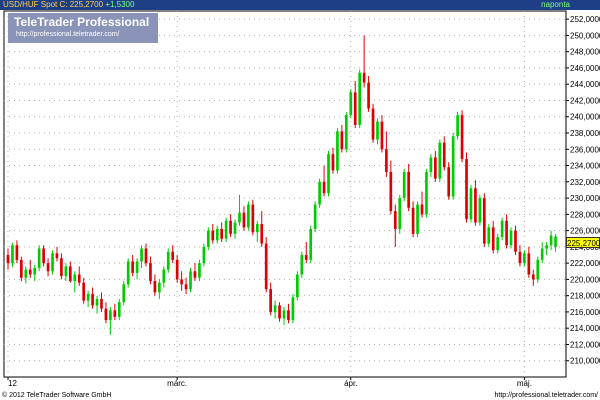 The image size is (600, 400). What do you see at coordinates (585, 279) in the screenshot?
I see `y-tick-label: 220,0000` at bounding box center [585, 279].